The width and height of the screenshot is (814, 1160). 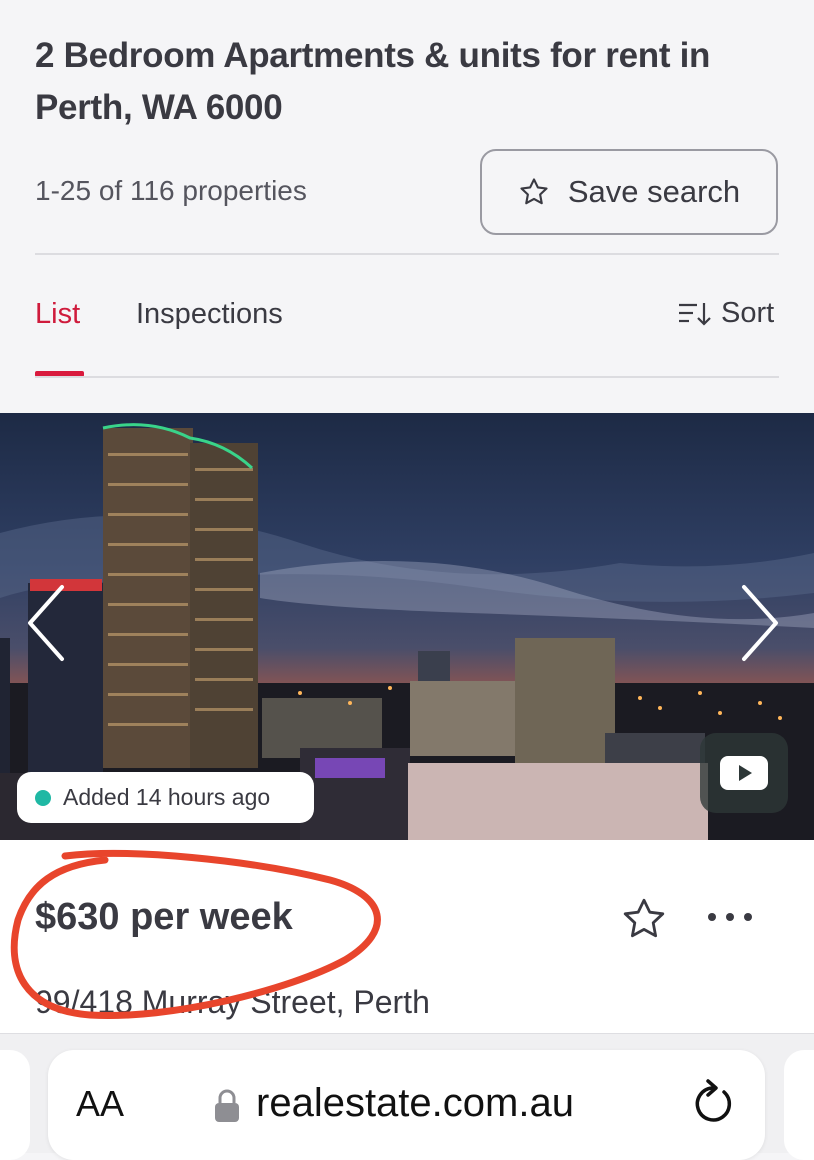 I want to click on tab-list: List, so click(x=57, y=314).